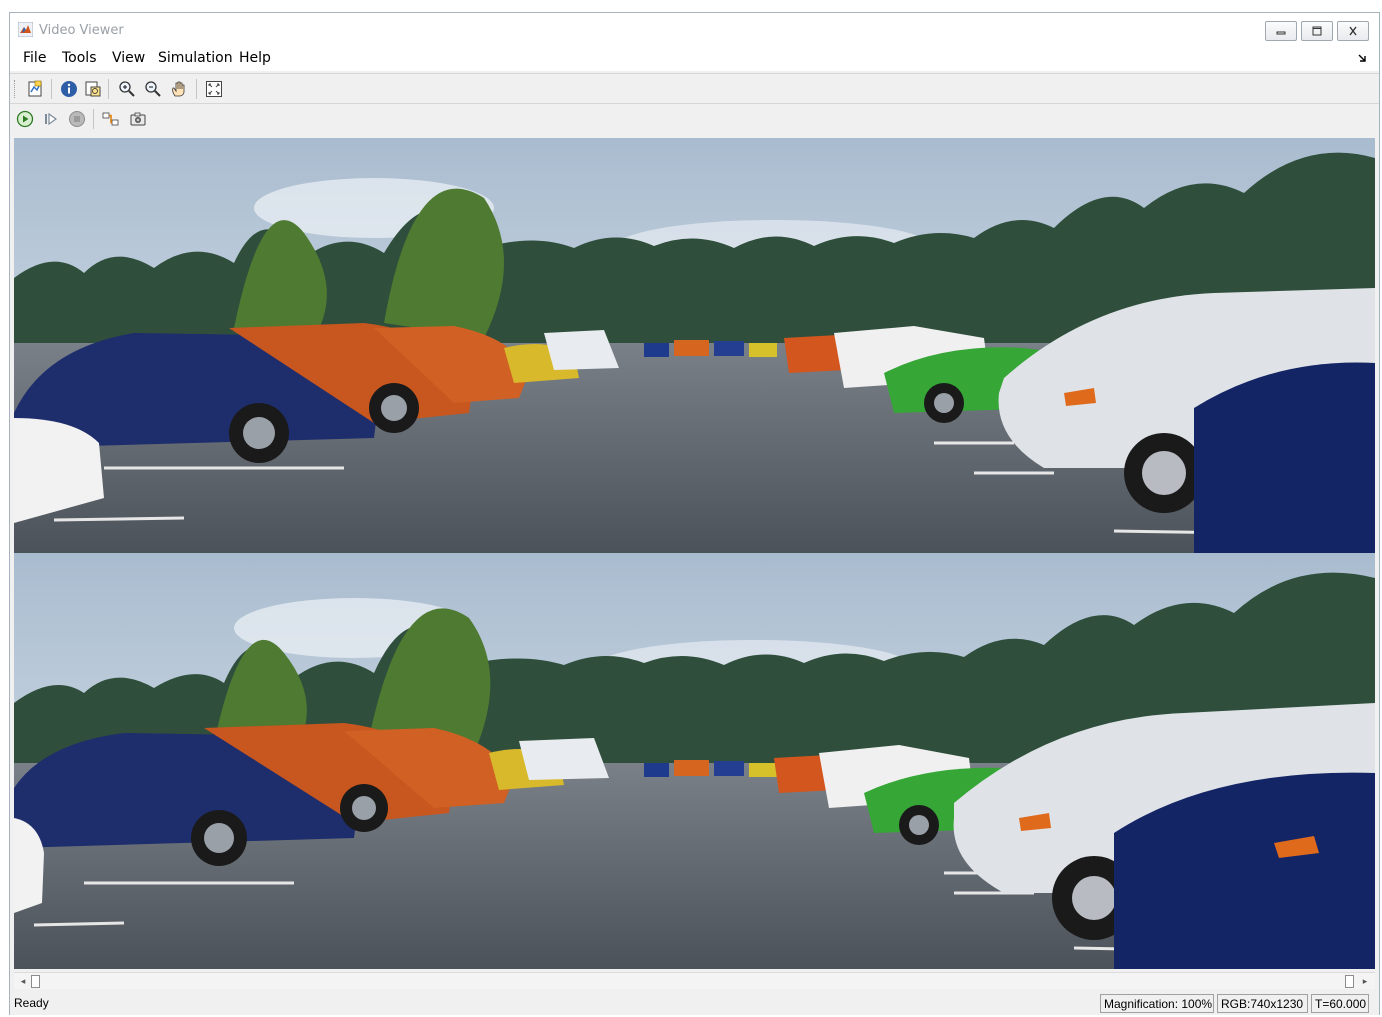 The image size is (1382, 1017). I want to click on title-bar: Video Viewer, so click(694, 29).